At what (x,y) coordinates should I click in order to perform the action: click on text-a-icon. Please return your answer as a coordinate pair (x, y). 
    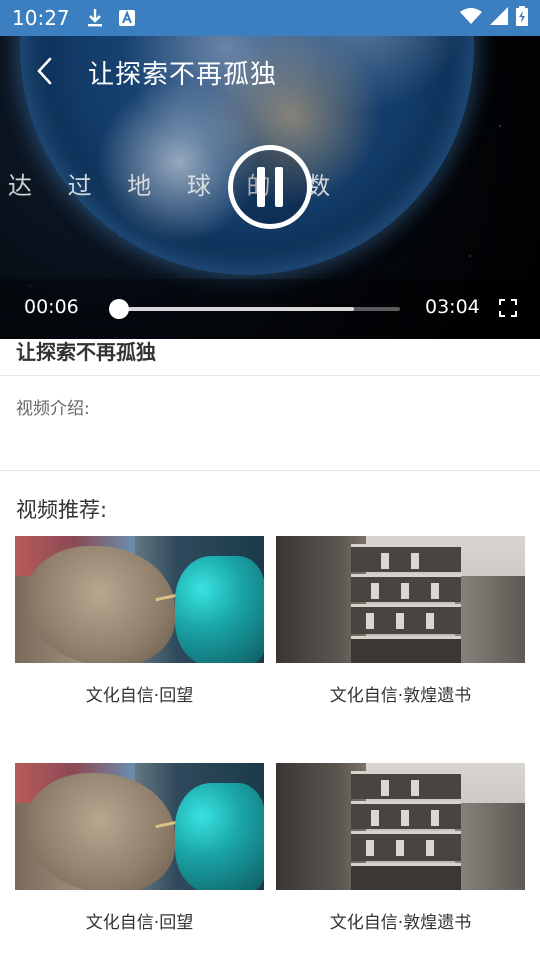
    Looking at the image, I should click on (127, 18).